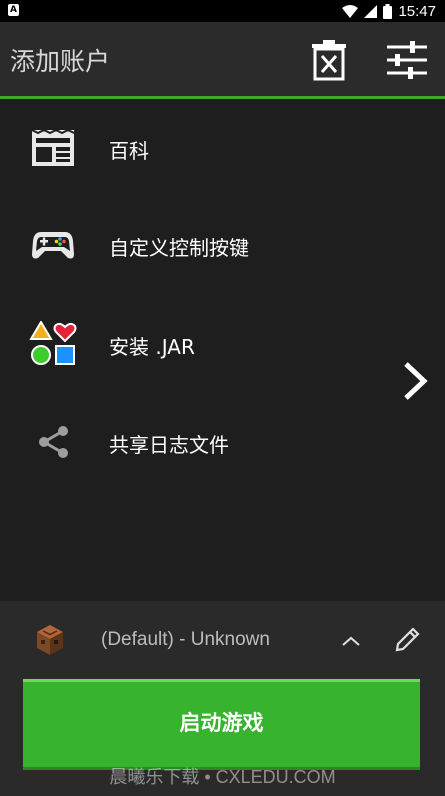  I want to click on signal-icon, so click(371, 11).